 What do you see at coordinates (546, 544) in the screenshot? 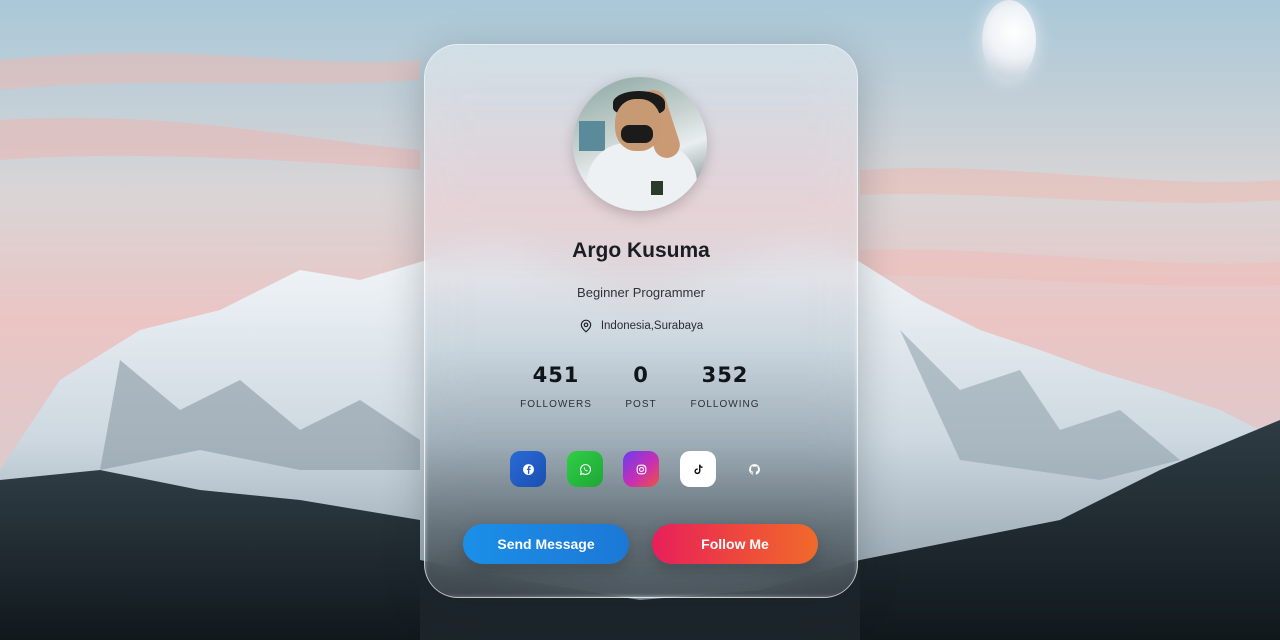
I see `send-message-button: Send Message` at bounding box center [546, 544].